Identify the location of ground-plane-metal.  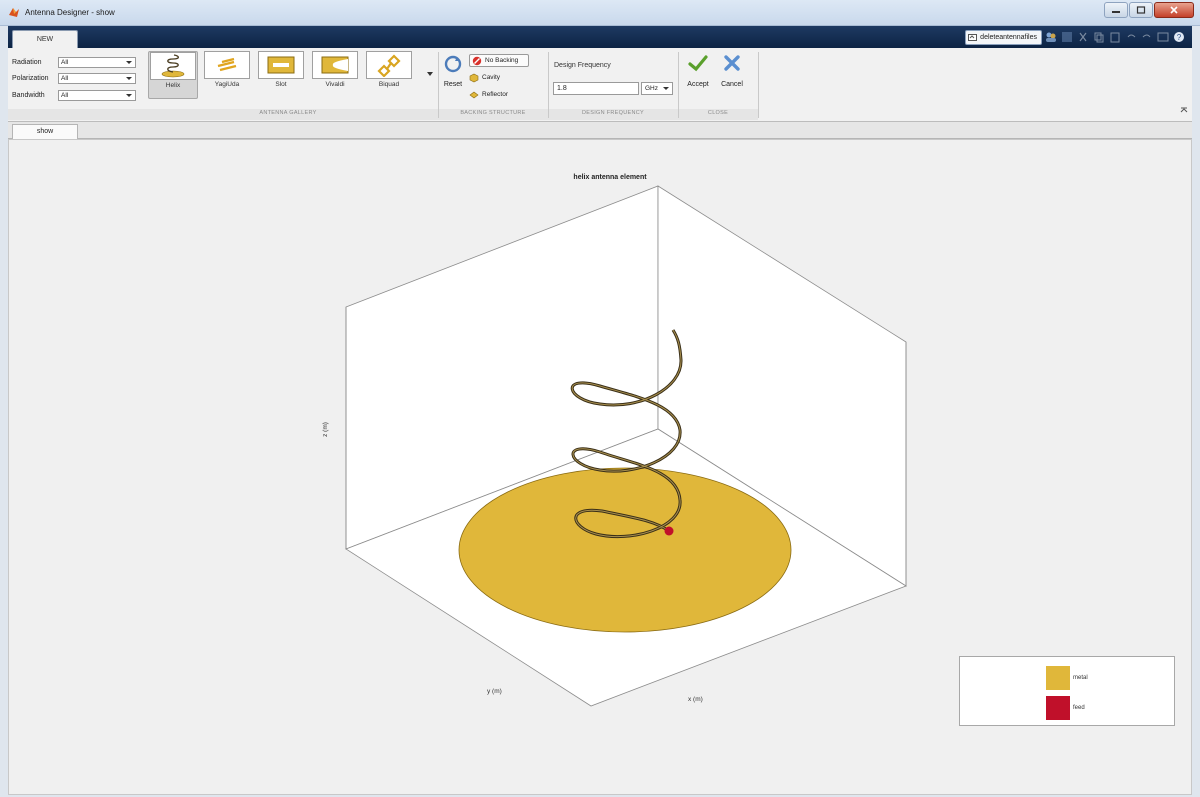
(625, 550).